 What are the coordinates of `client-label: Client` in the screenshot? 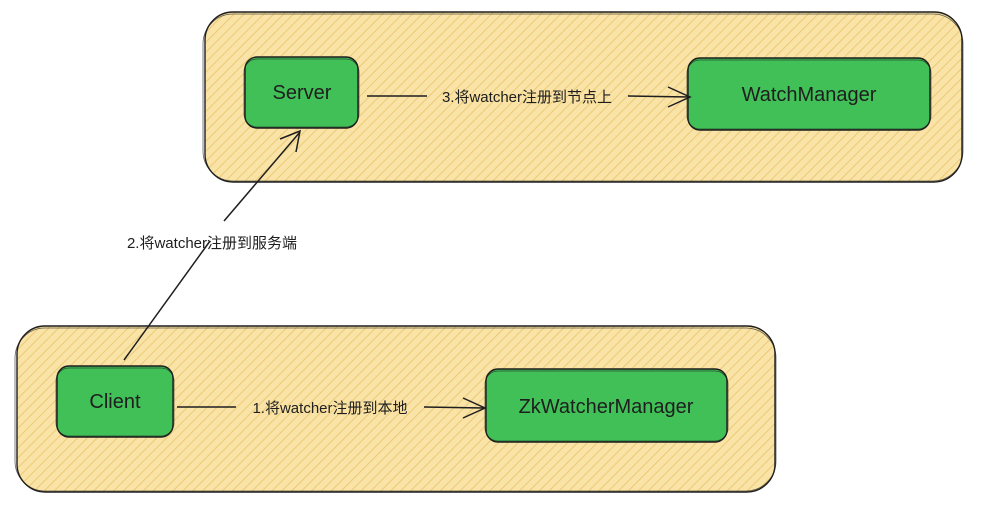 It's located at (115, 402).